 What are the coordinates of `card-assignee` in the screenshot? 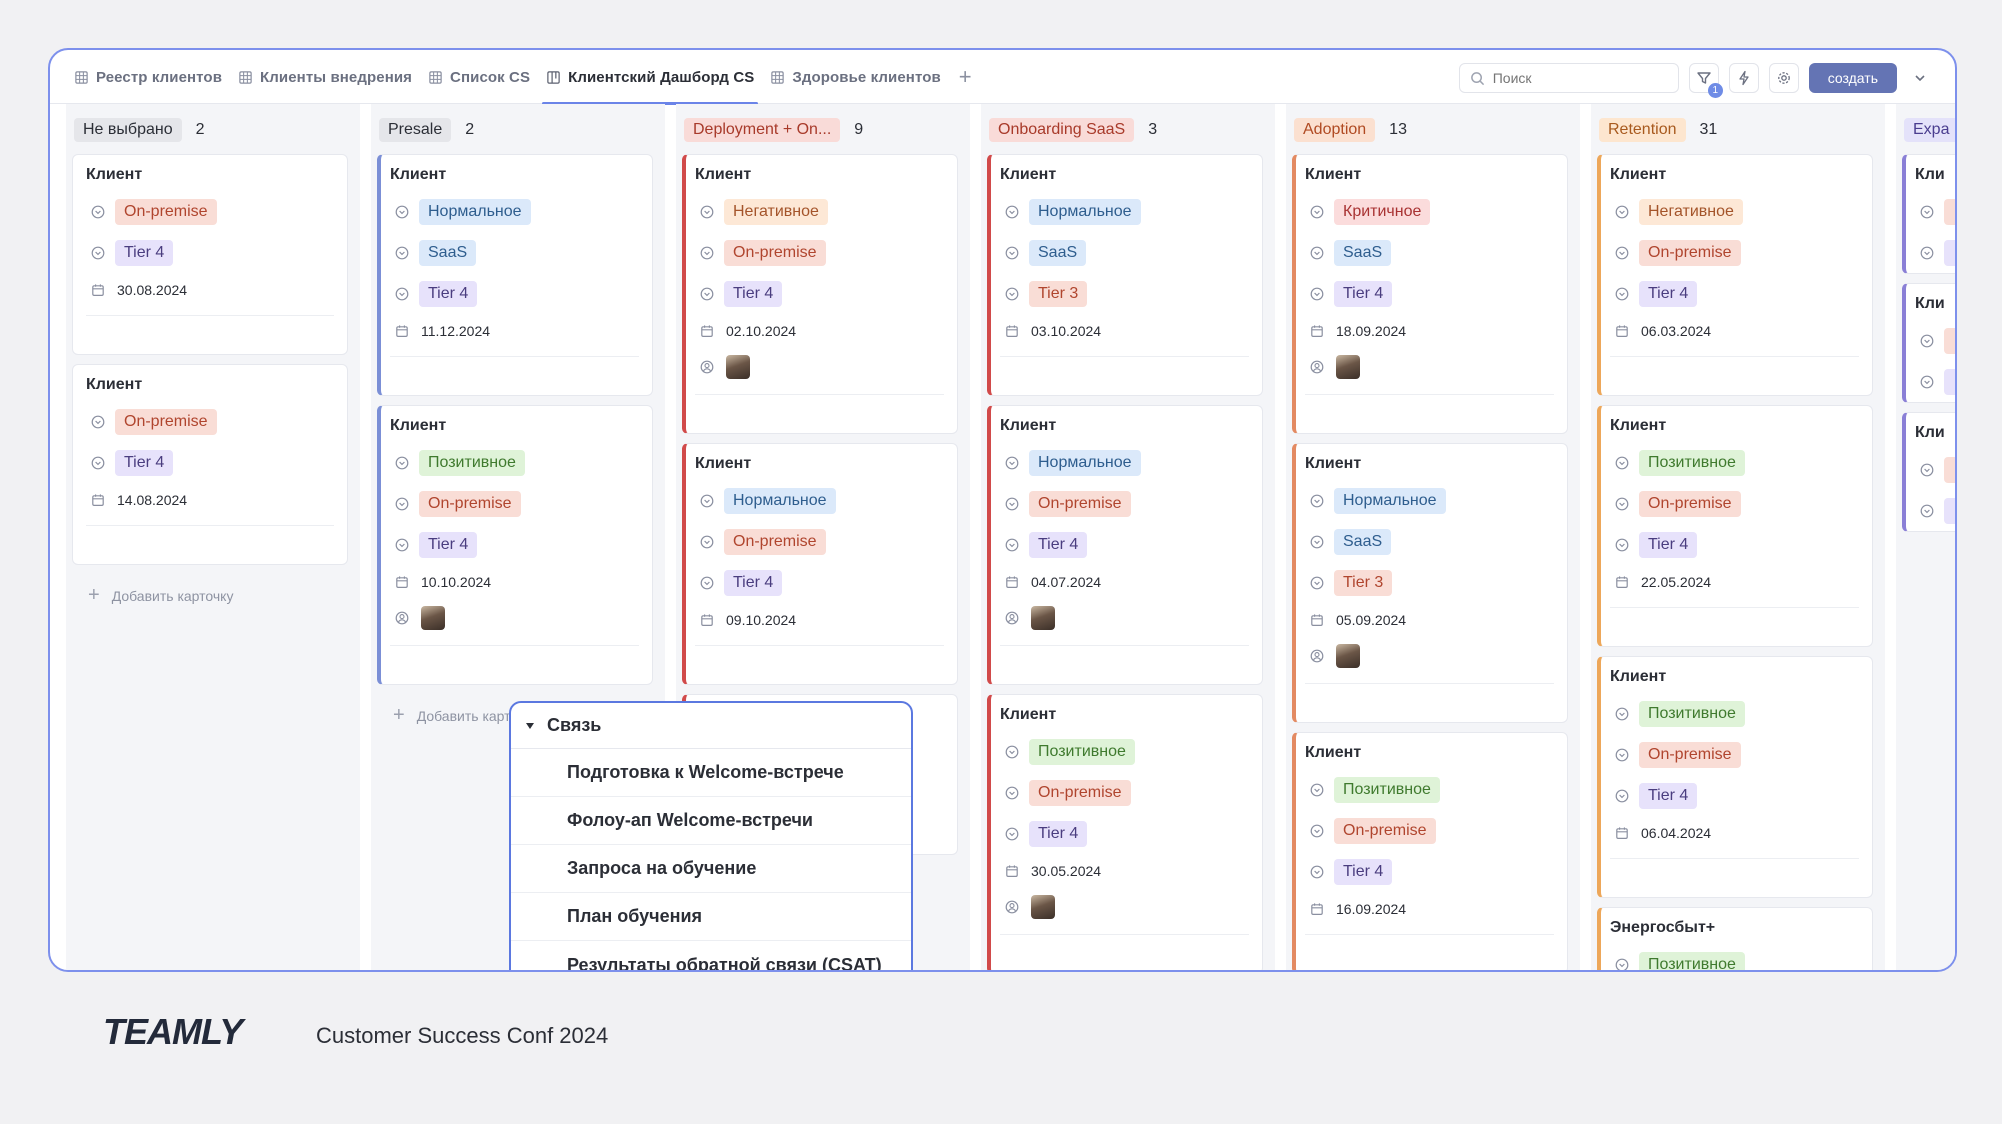 It's located at (1436, 656).